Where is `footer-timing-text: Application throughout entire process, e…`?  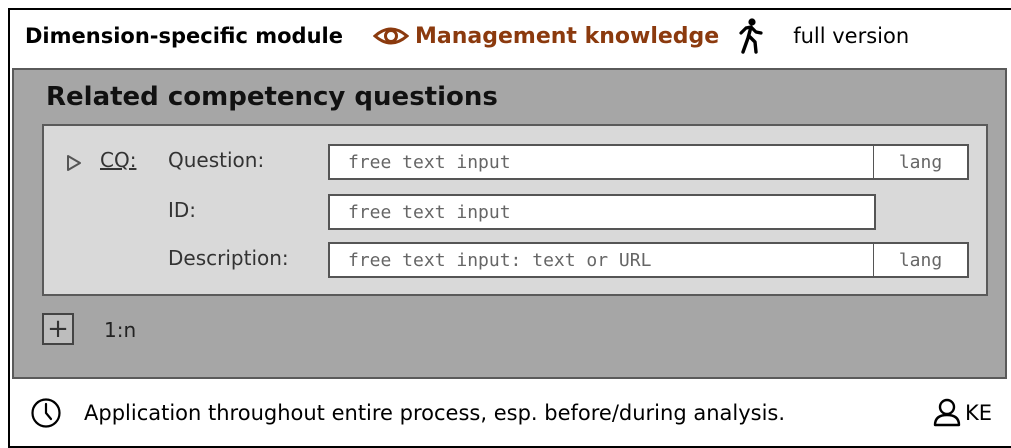 footer-timing-text: Application throughout entire process, e… is located at coordinates (435, 413).